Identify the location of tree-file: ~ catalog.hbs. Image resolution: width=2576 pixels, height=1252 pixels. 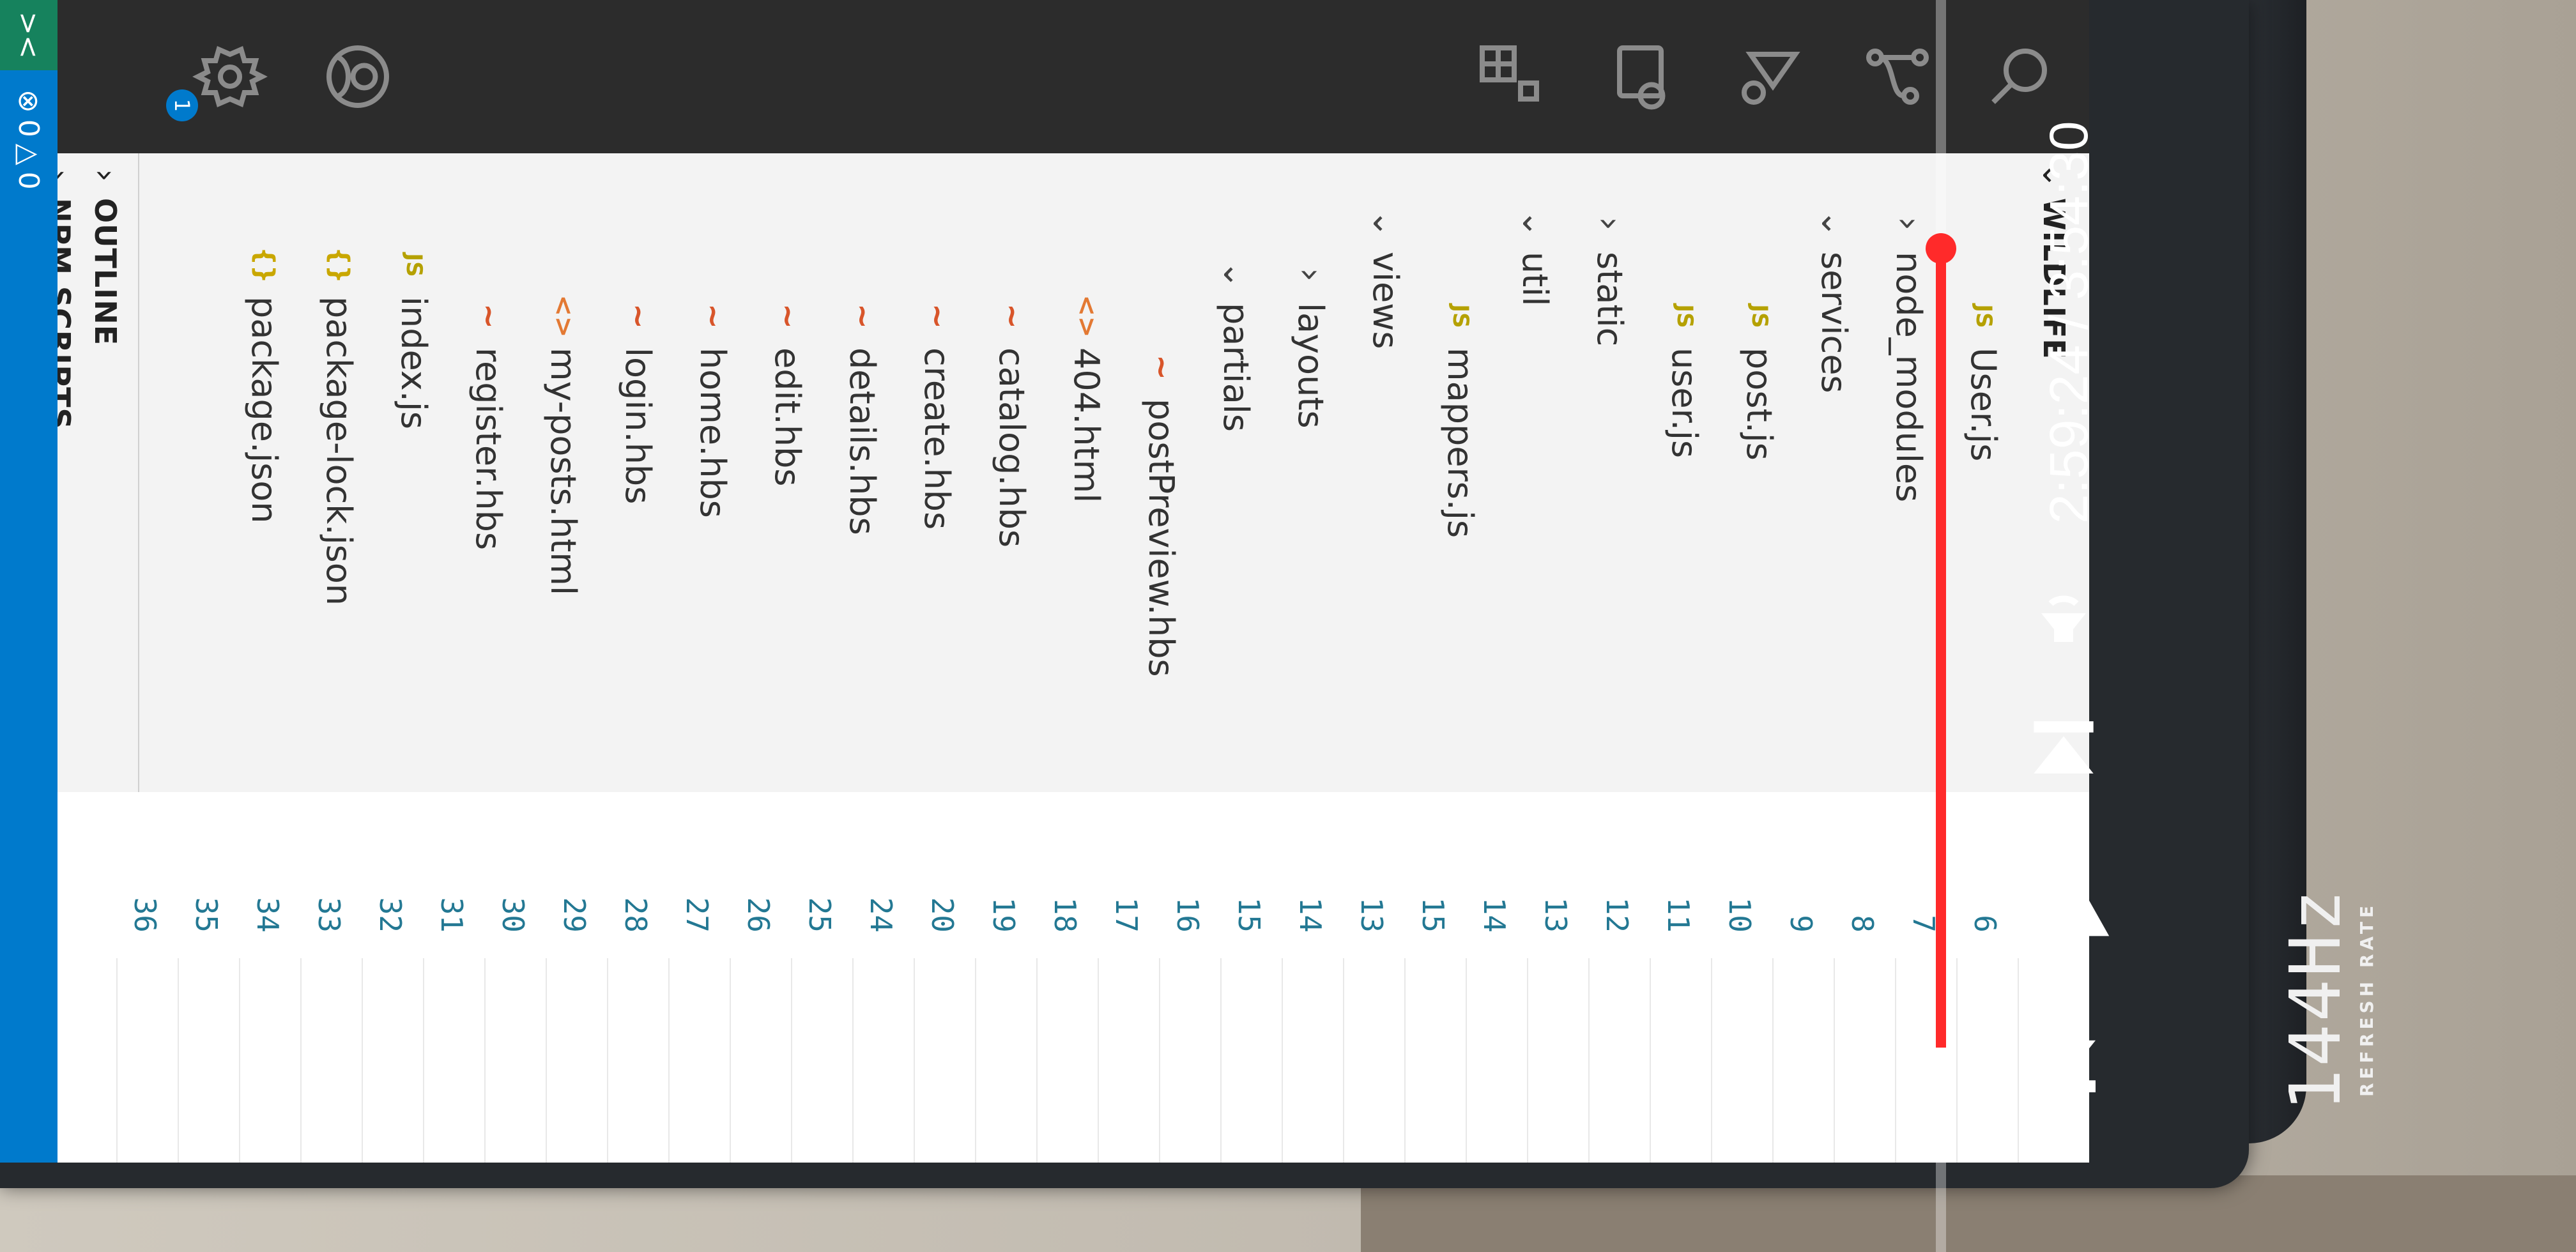
(1012, 523).